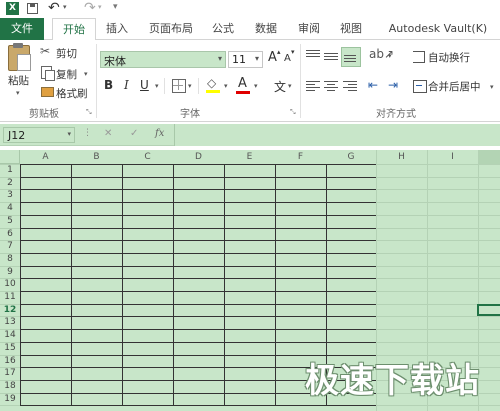 The width and height of the screenshot is (500, 411). I want to click on redo-dropdown-icon: ▾, so click(100, 7).